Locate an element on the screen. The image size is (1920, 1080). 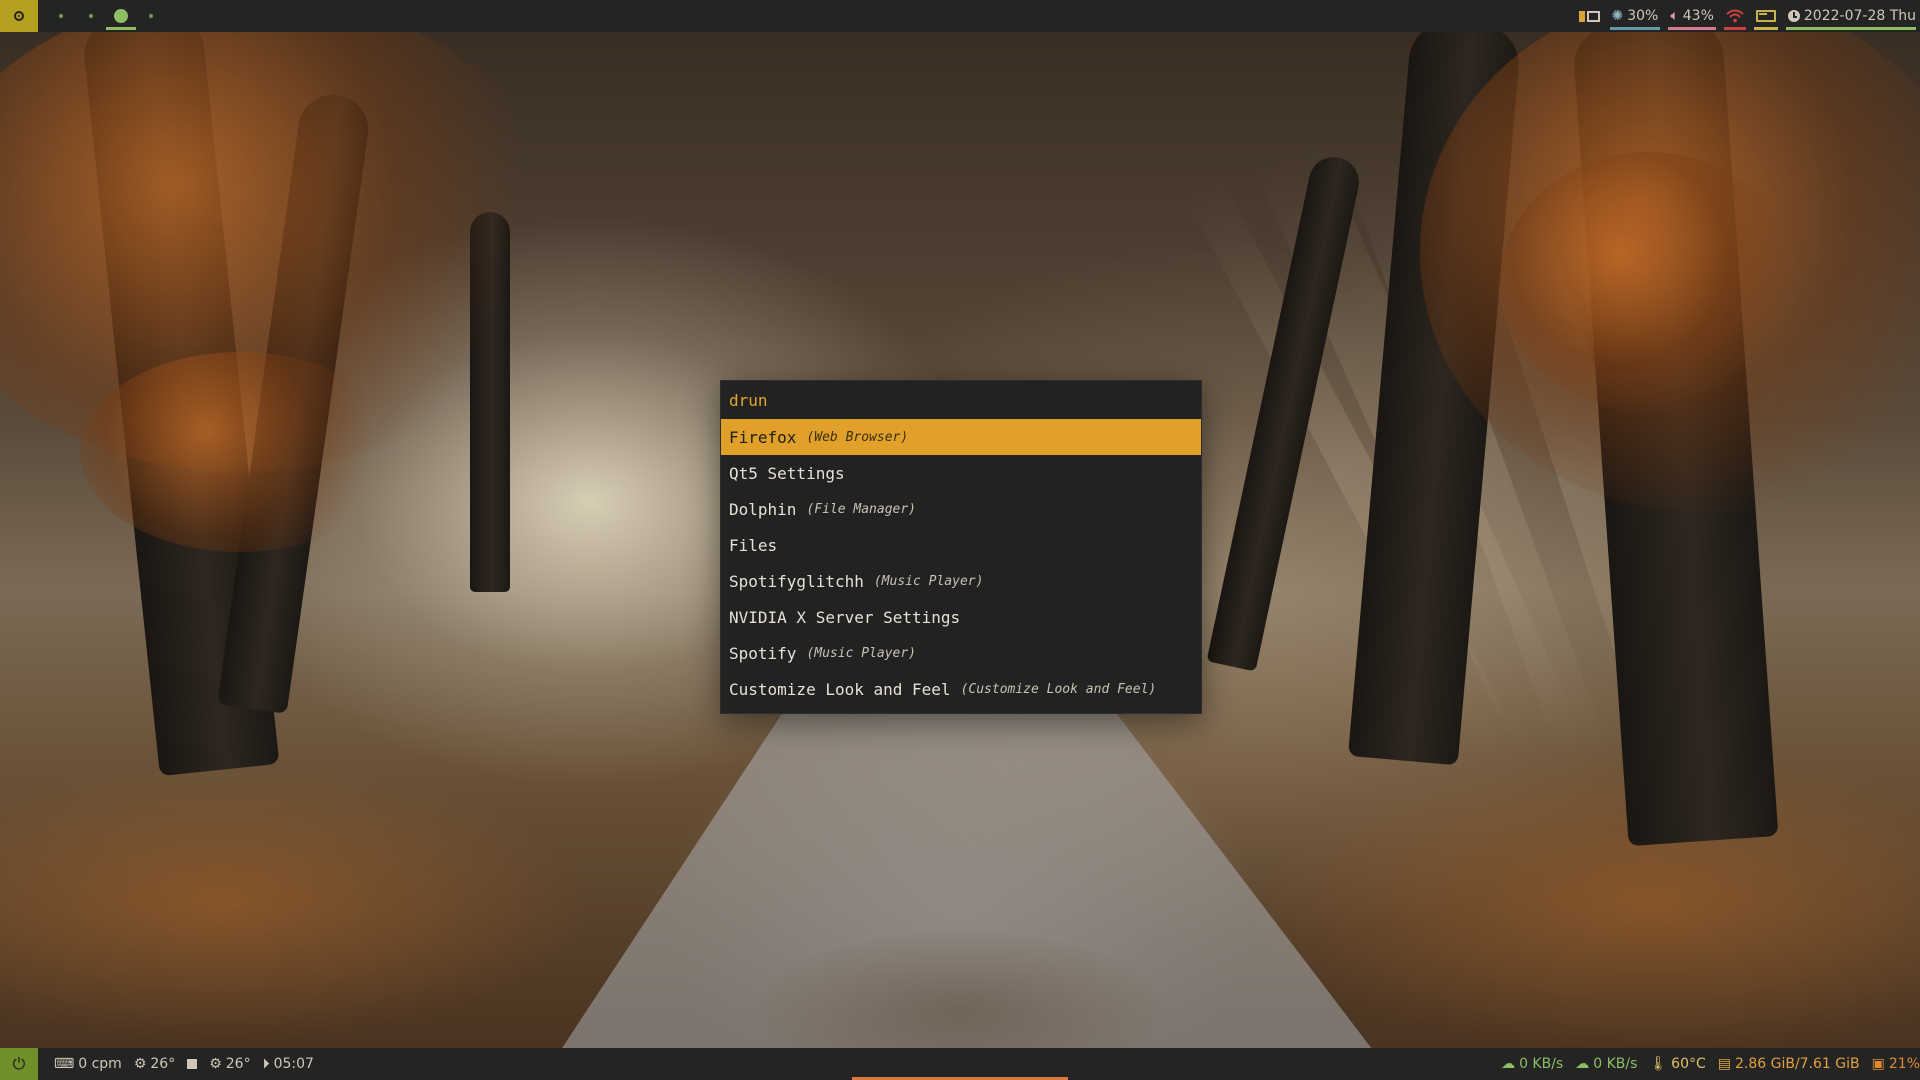
network-upload-module: ☁ 0 KB/s is located at coordinates (1606, 1064).